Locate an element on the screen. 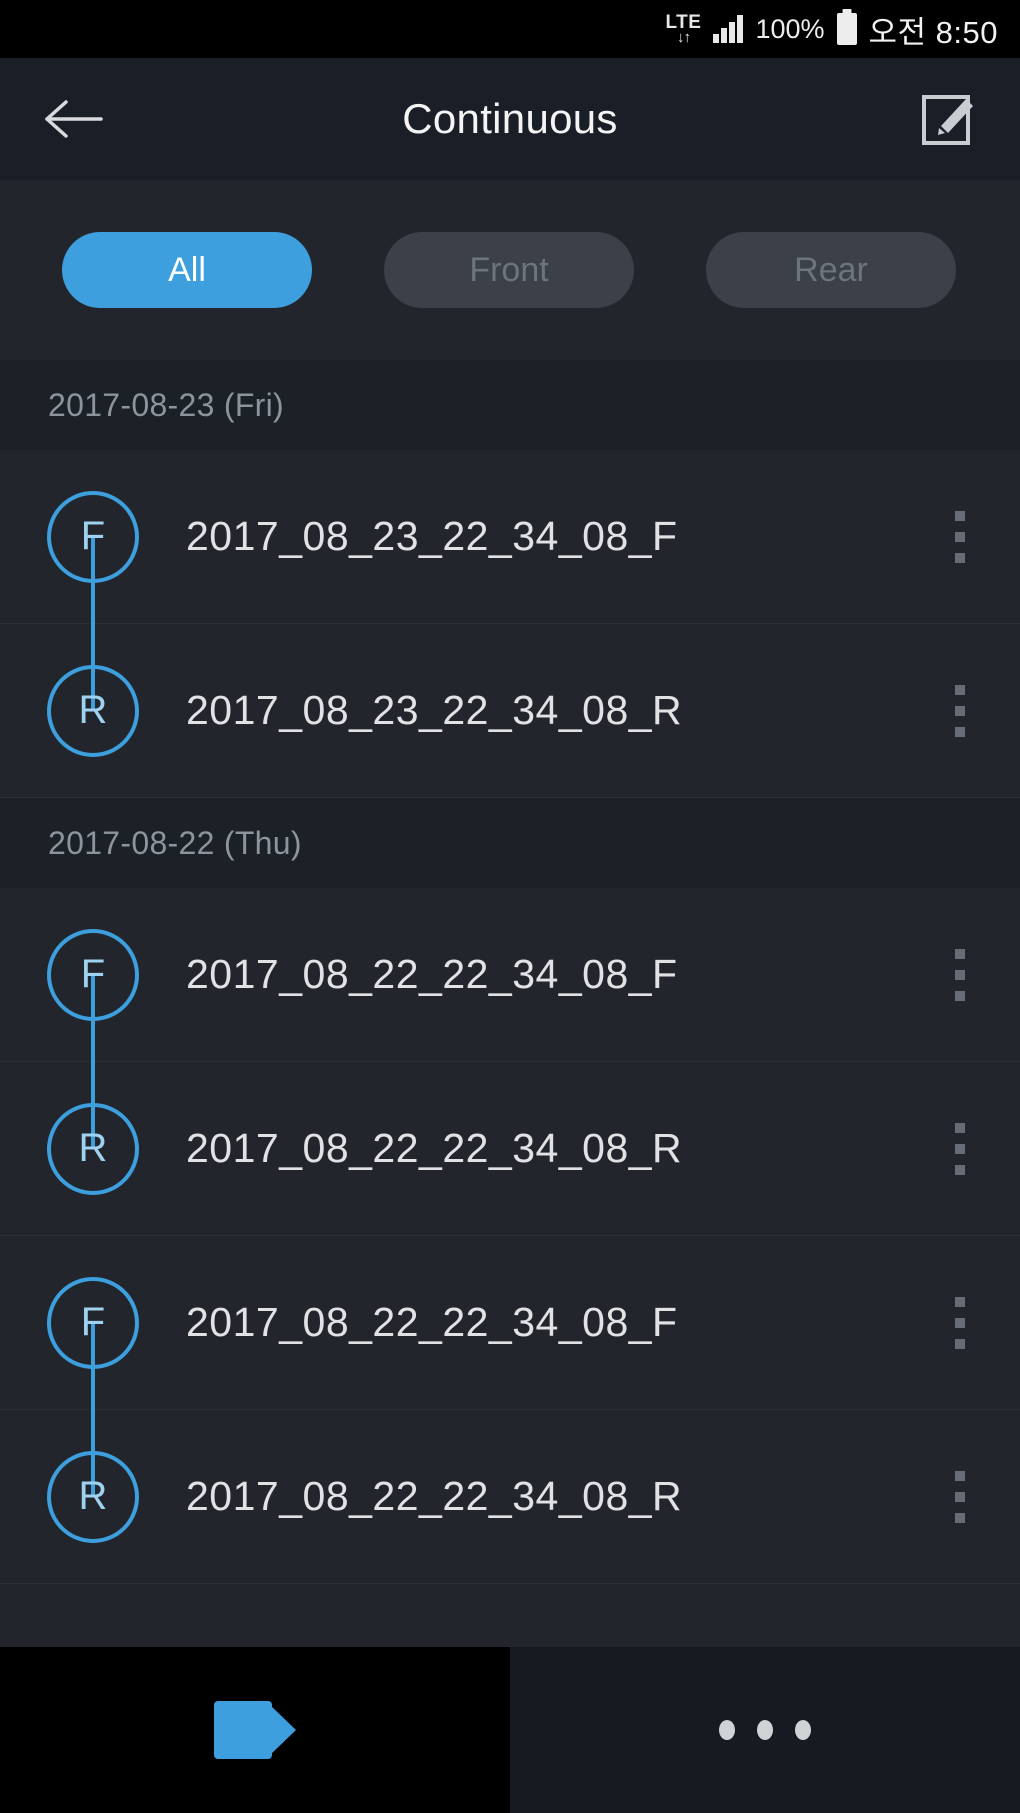 The height and width of the screenshot is (1813, 1020). edit-button is located at coordinates (948, 119).